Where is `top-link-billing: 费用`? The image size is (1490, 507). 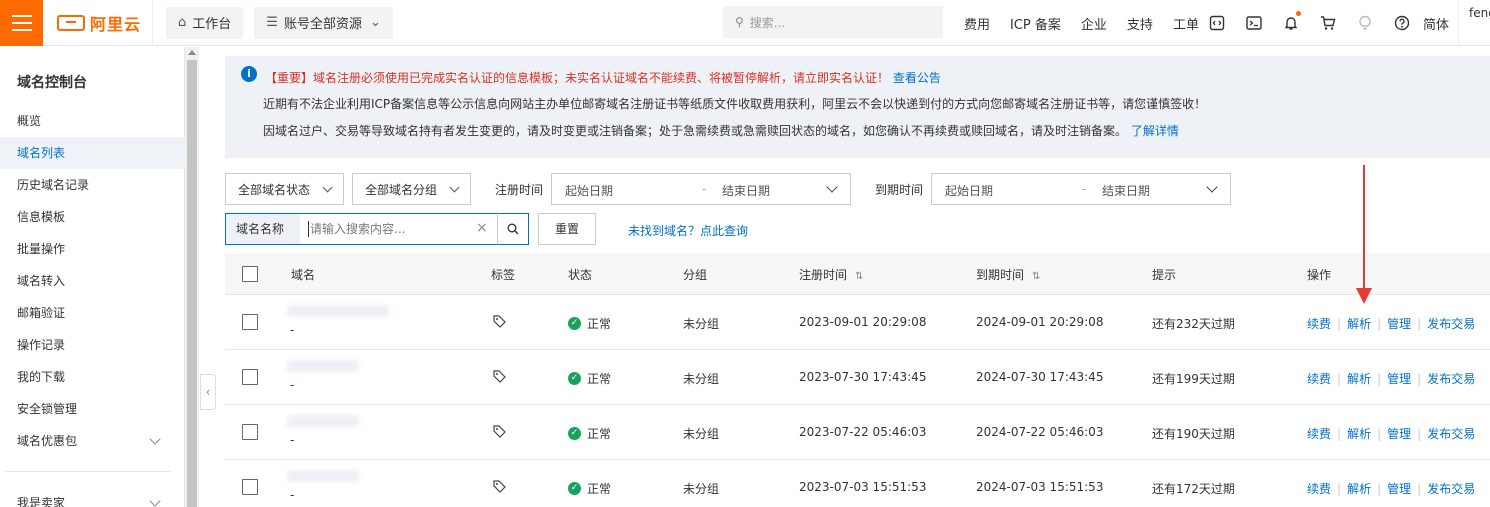 top-link-billing: 费用 is located at coordinates (977, 23).